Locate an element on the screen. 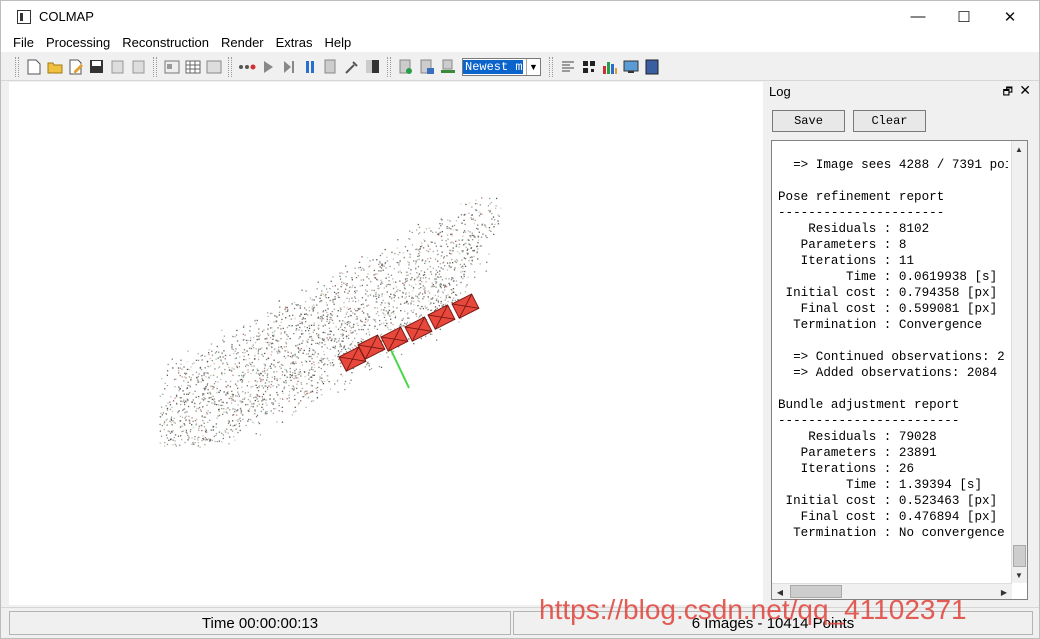 Image resolution: width=1040 pixels, height=639 pixels. menu-help: Help is located at coordinates (337, 42).